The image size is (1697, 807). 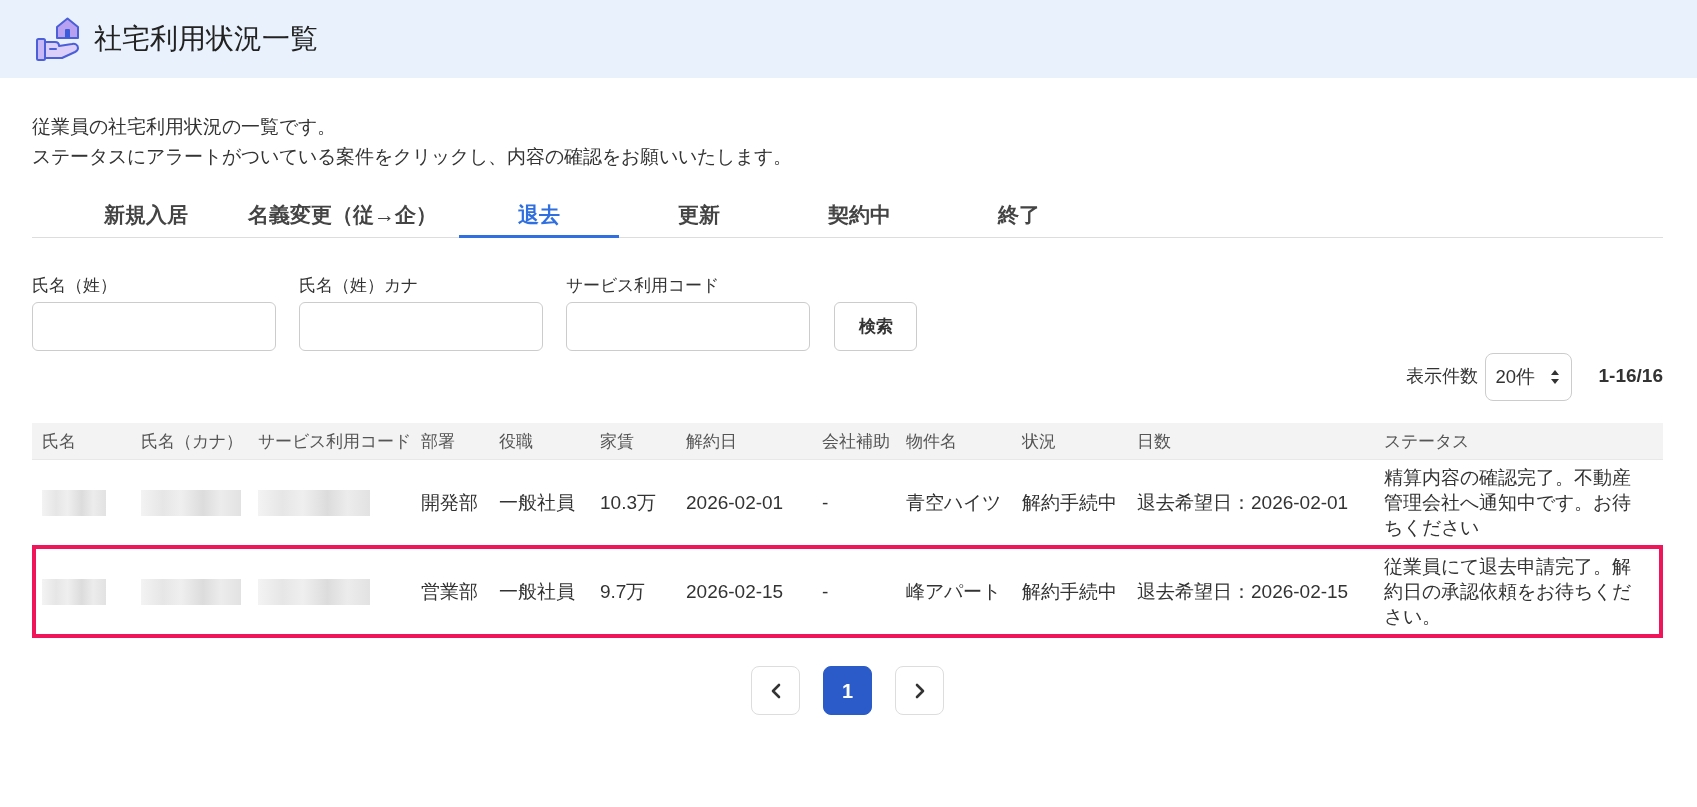 What do you see at coordinates (412, 157) in the screenshot?
I see `description-text: ステータスにアラートがついている案件をクリックし、内容の確認をお願いいたします。` at bounding box center [412, 157].